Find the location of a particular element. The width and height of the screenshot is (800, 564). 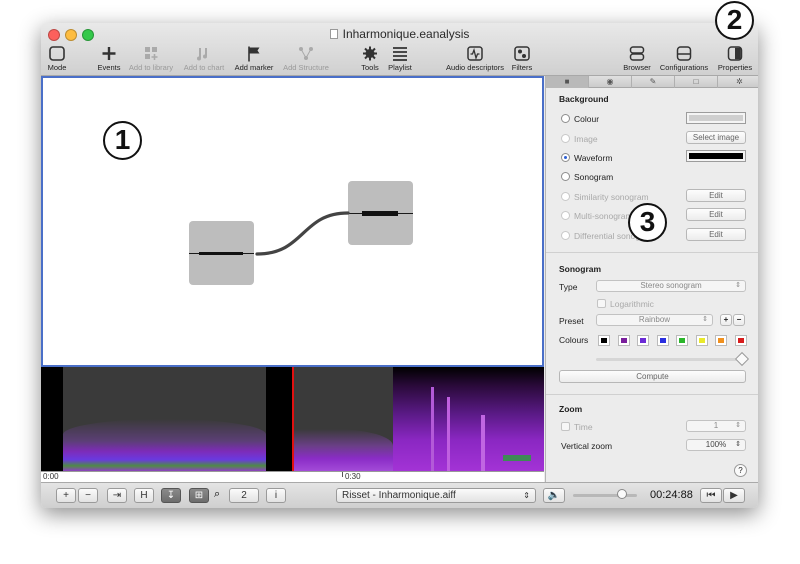

volume-slider-knob is located at coordinates (622, 494).